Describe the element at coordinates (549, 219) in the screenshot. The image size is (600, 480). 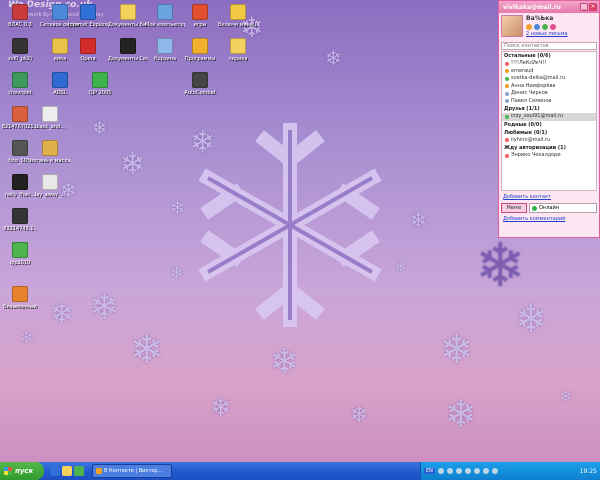
I see `add-comment-link: Добавить комментарий` at that location.